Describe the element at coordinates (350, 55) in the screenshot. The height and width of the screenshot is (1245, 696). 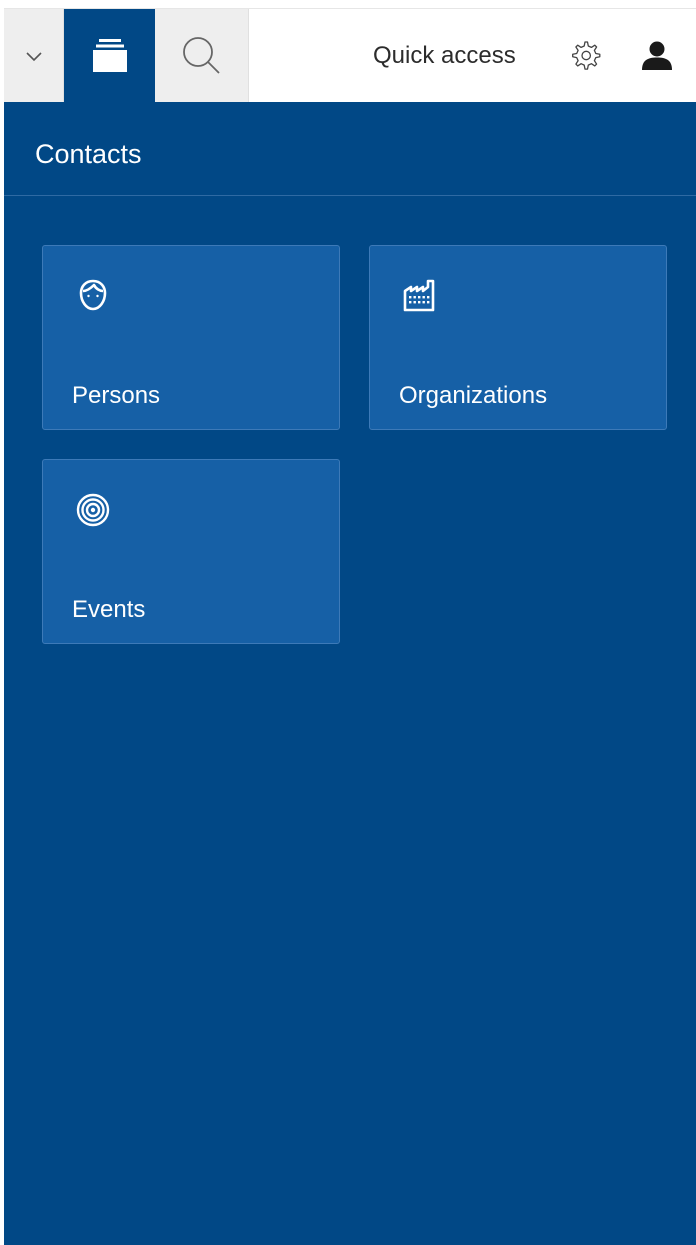
I see `top-toolbar: Quick access` at that location.